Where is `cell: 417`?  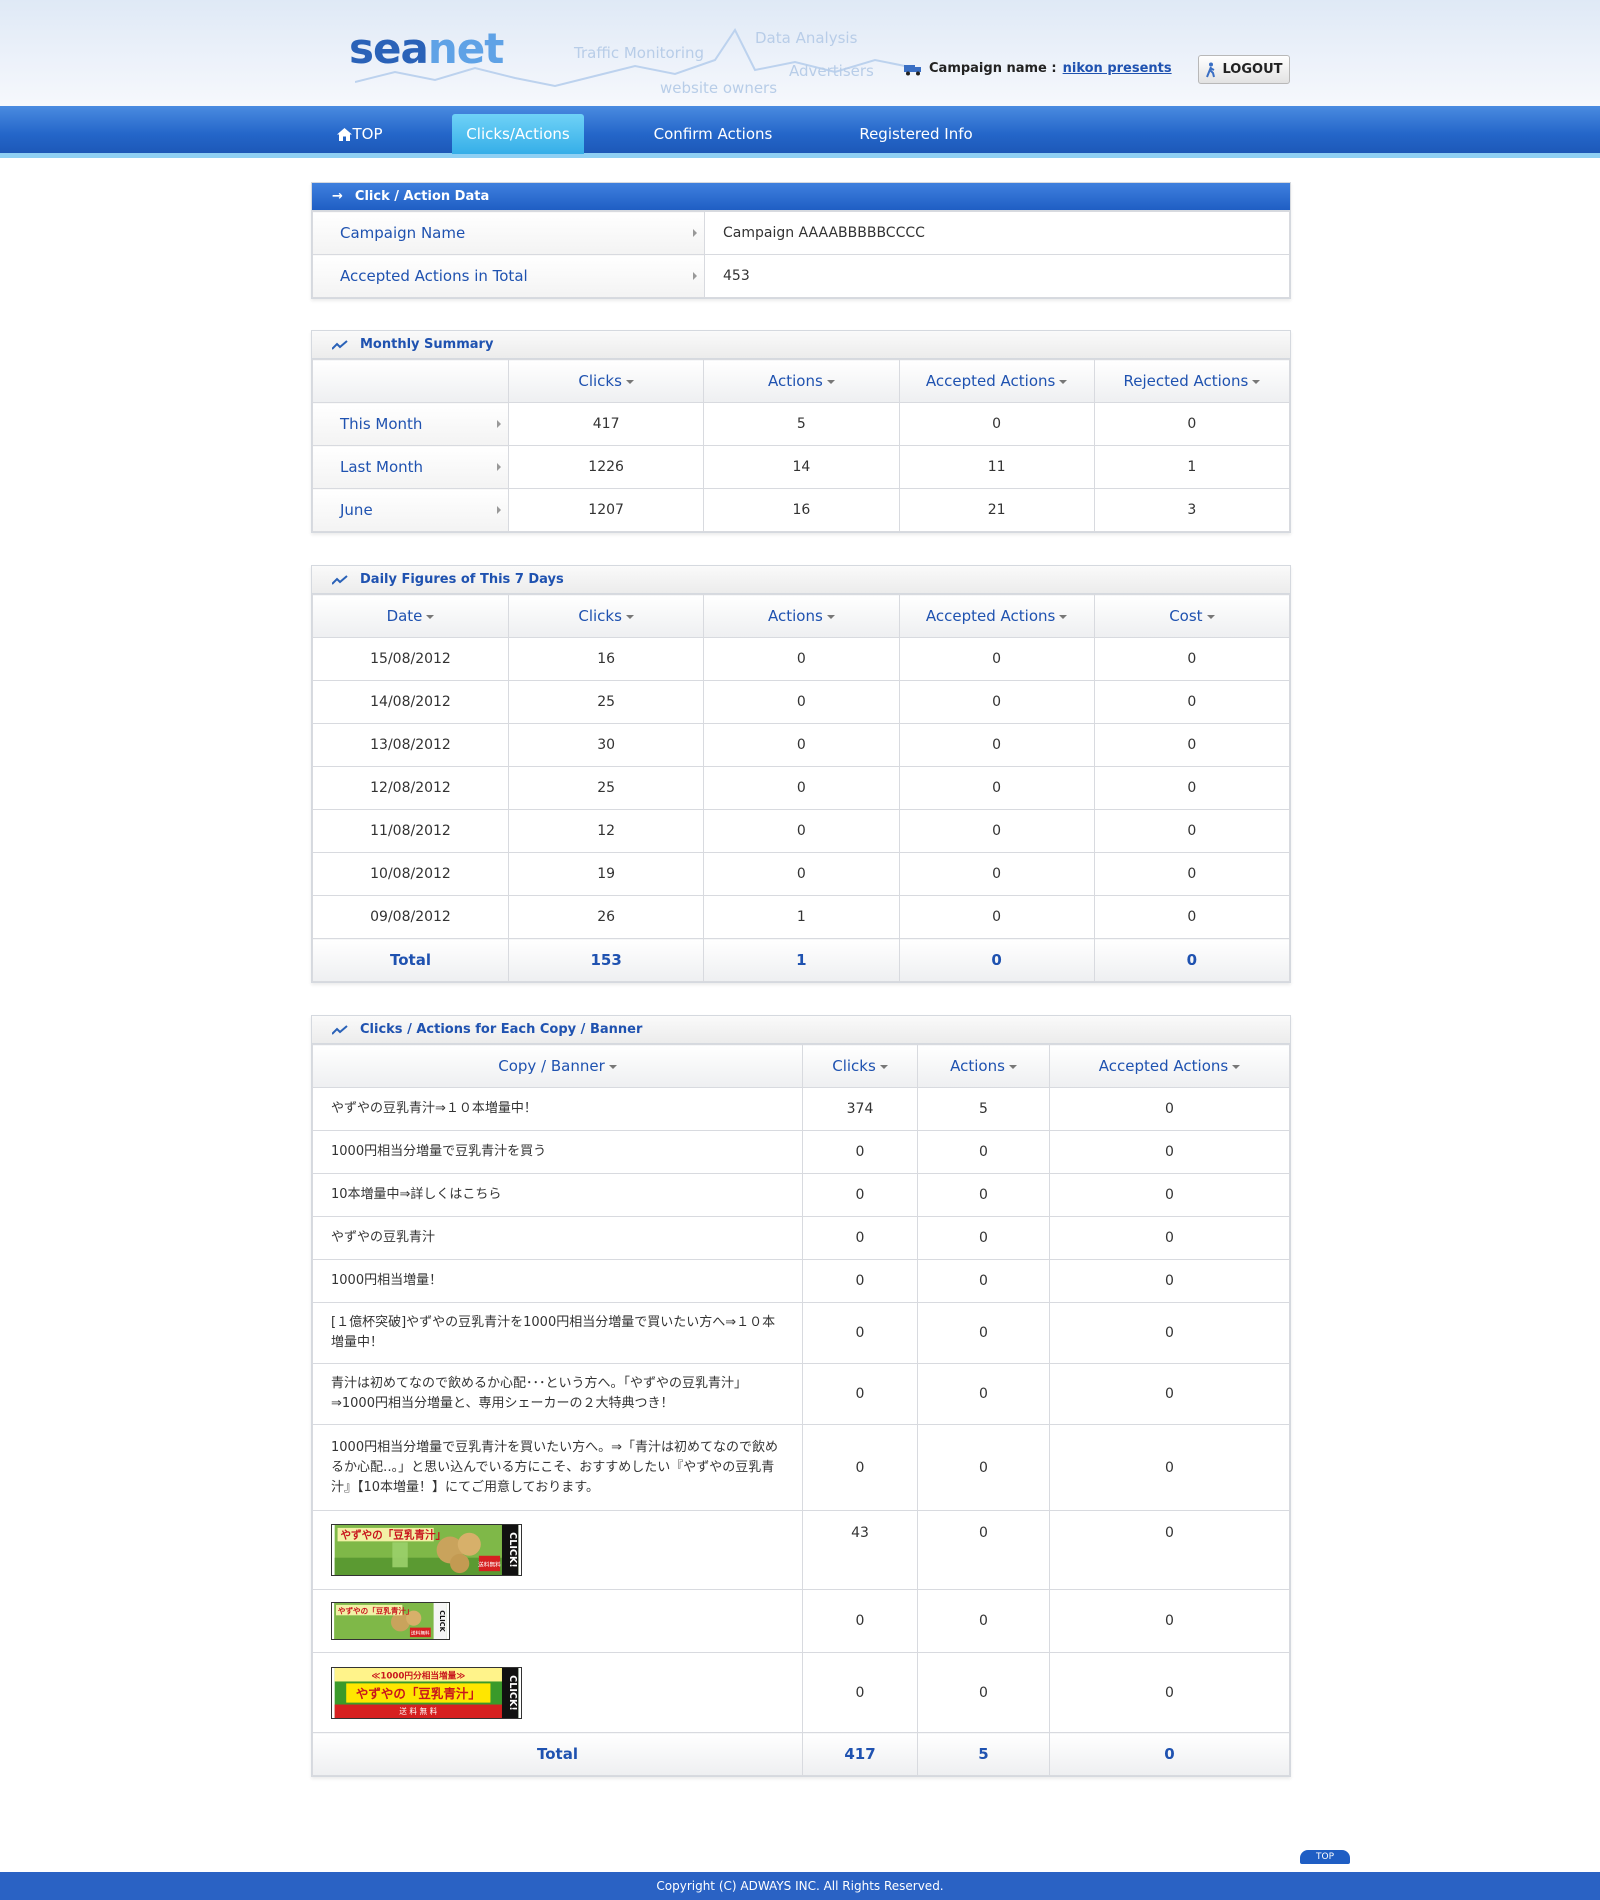
cell: 417 is located at coordinates (606, 424).